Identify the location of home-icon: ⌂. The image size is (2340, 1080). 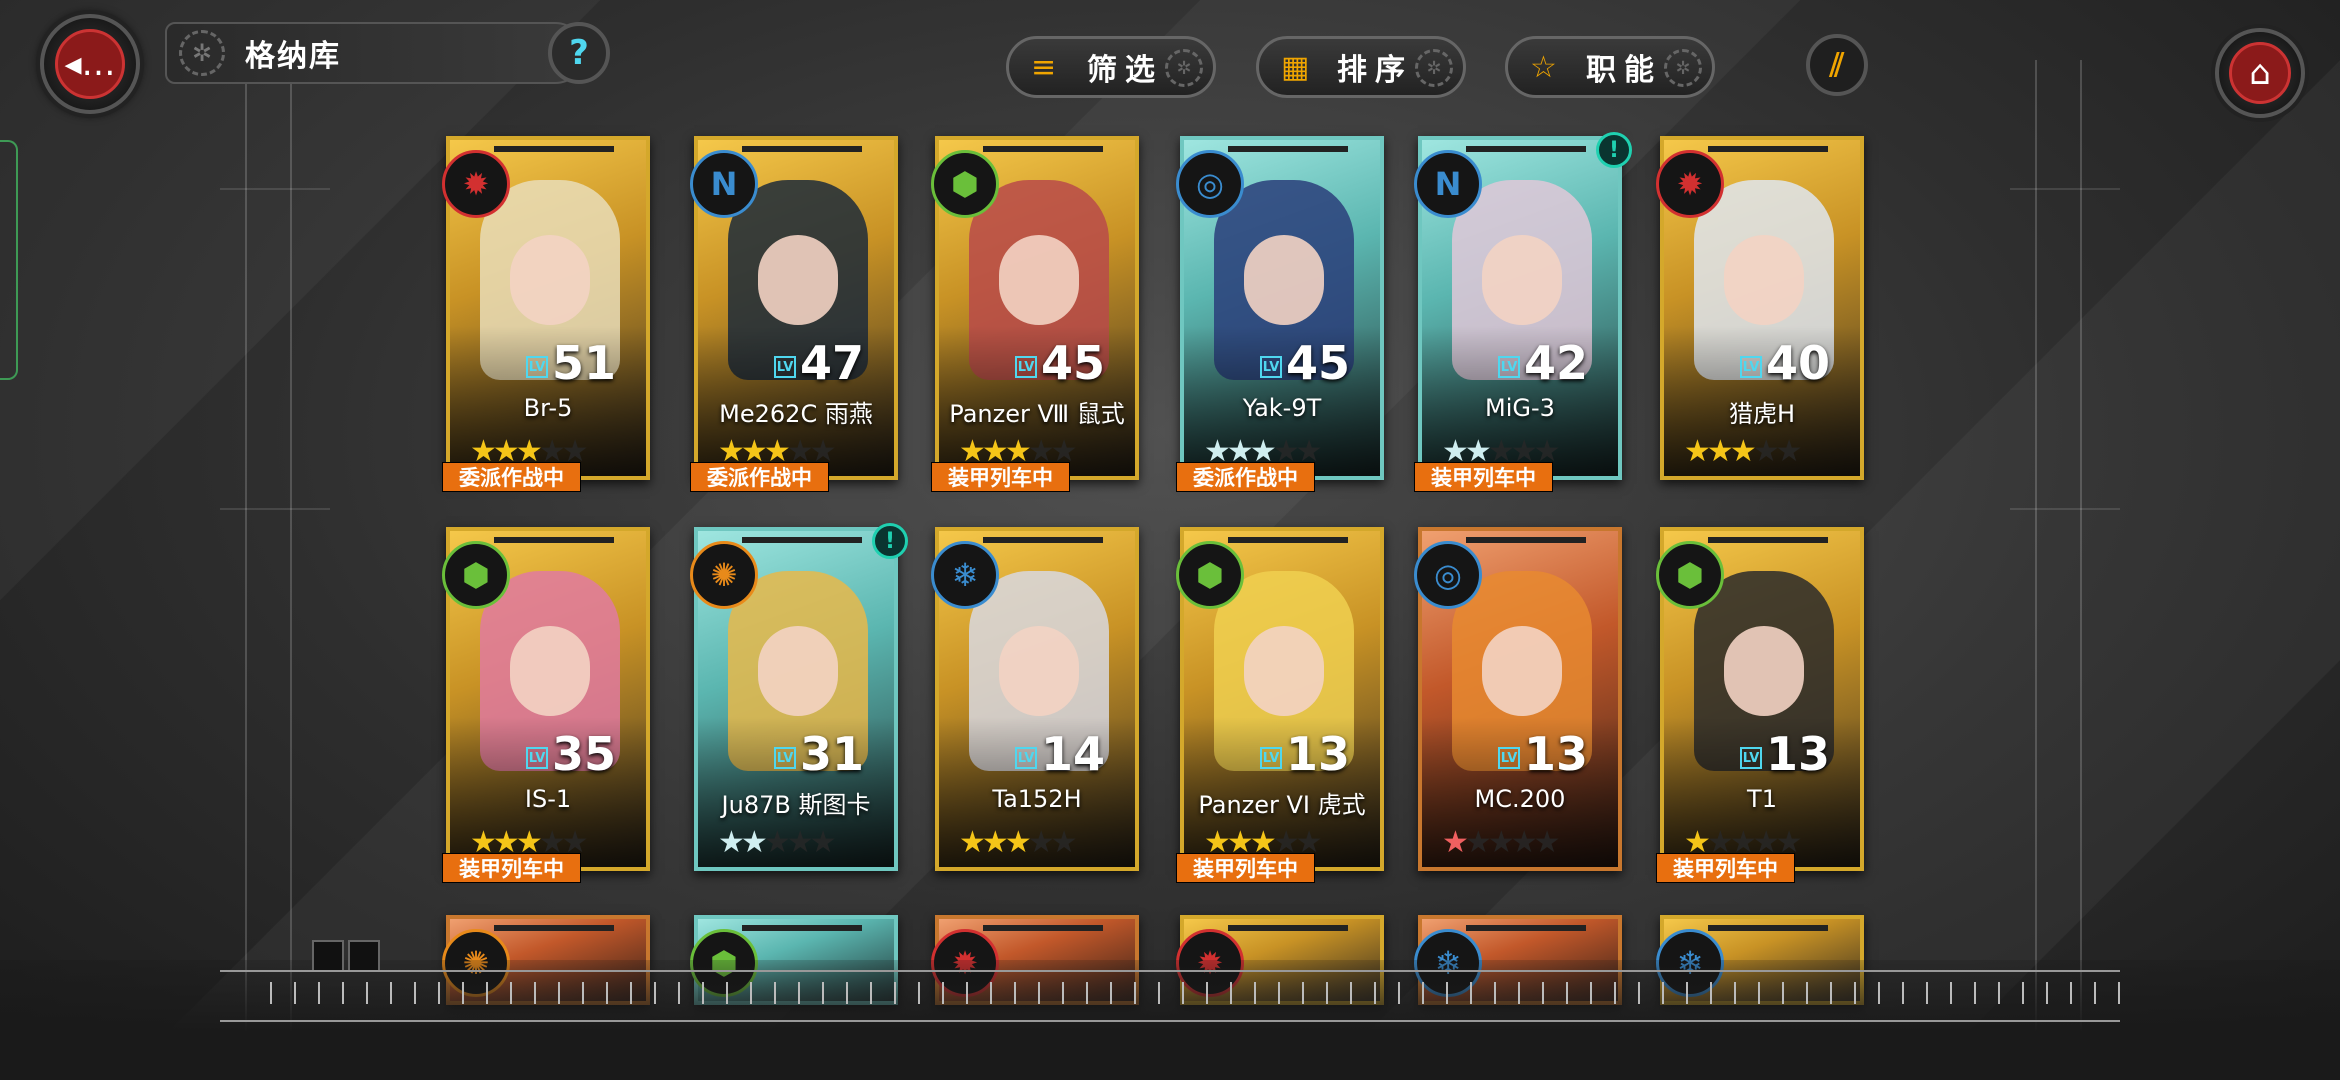
(2260, 73).